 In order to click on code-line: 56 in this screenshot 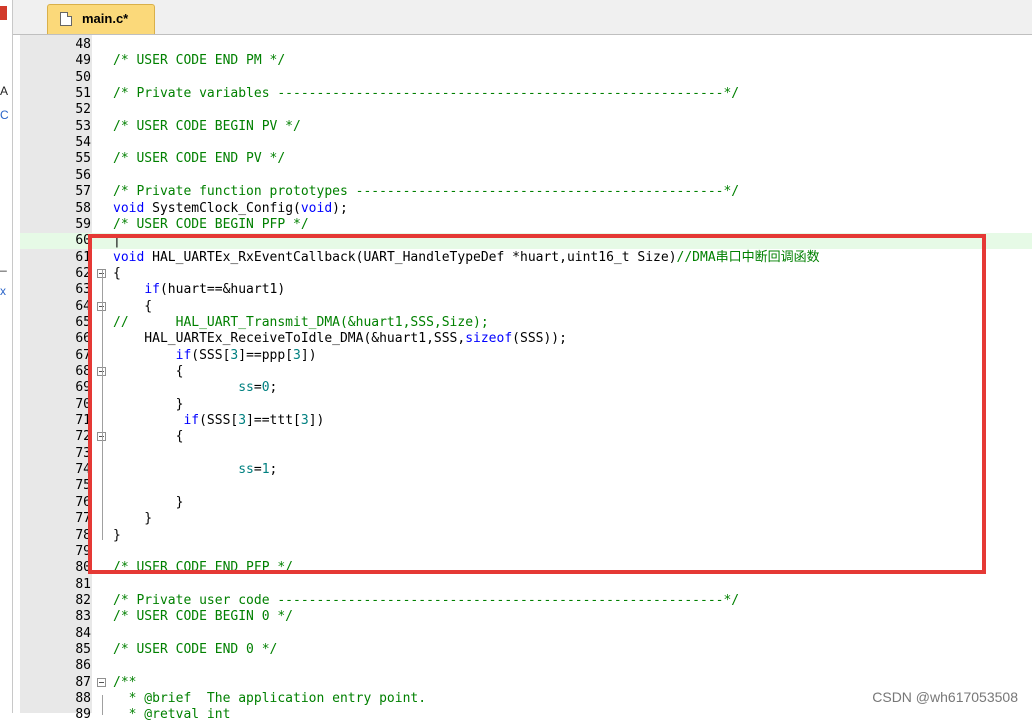, I will do `click(526, 176)`.